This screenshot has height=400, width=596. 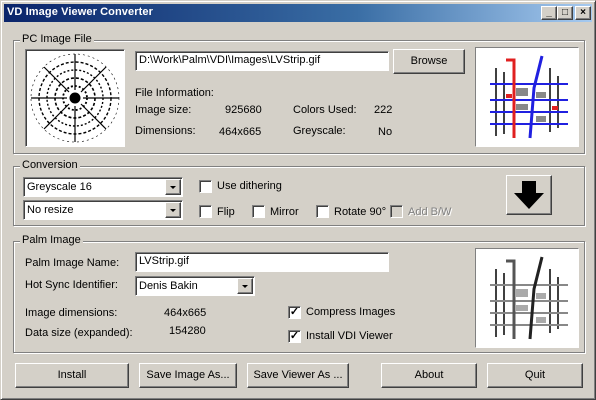 What do you see at coordinates (430, 212) in the screenshot?
I see `add-bw-label: Add B/W` at bounding box center [430, 212].